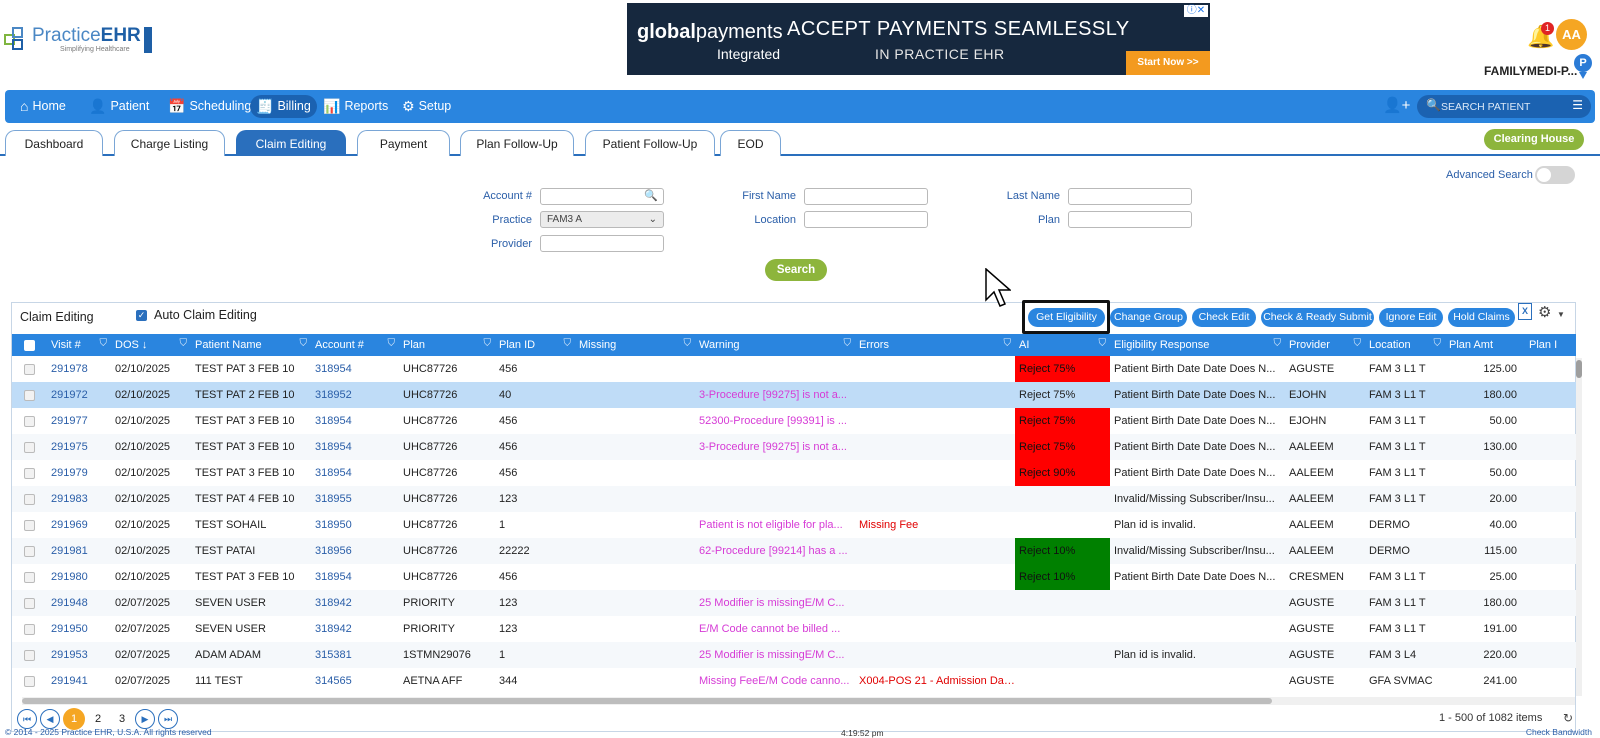  I want to click on visit-cell: 291972, so click(79, 395).